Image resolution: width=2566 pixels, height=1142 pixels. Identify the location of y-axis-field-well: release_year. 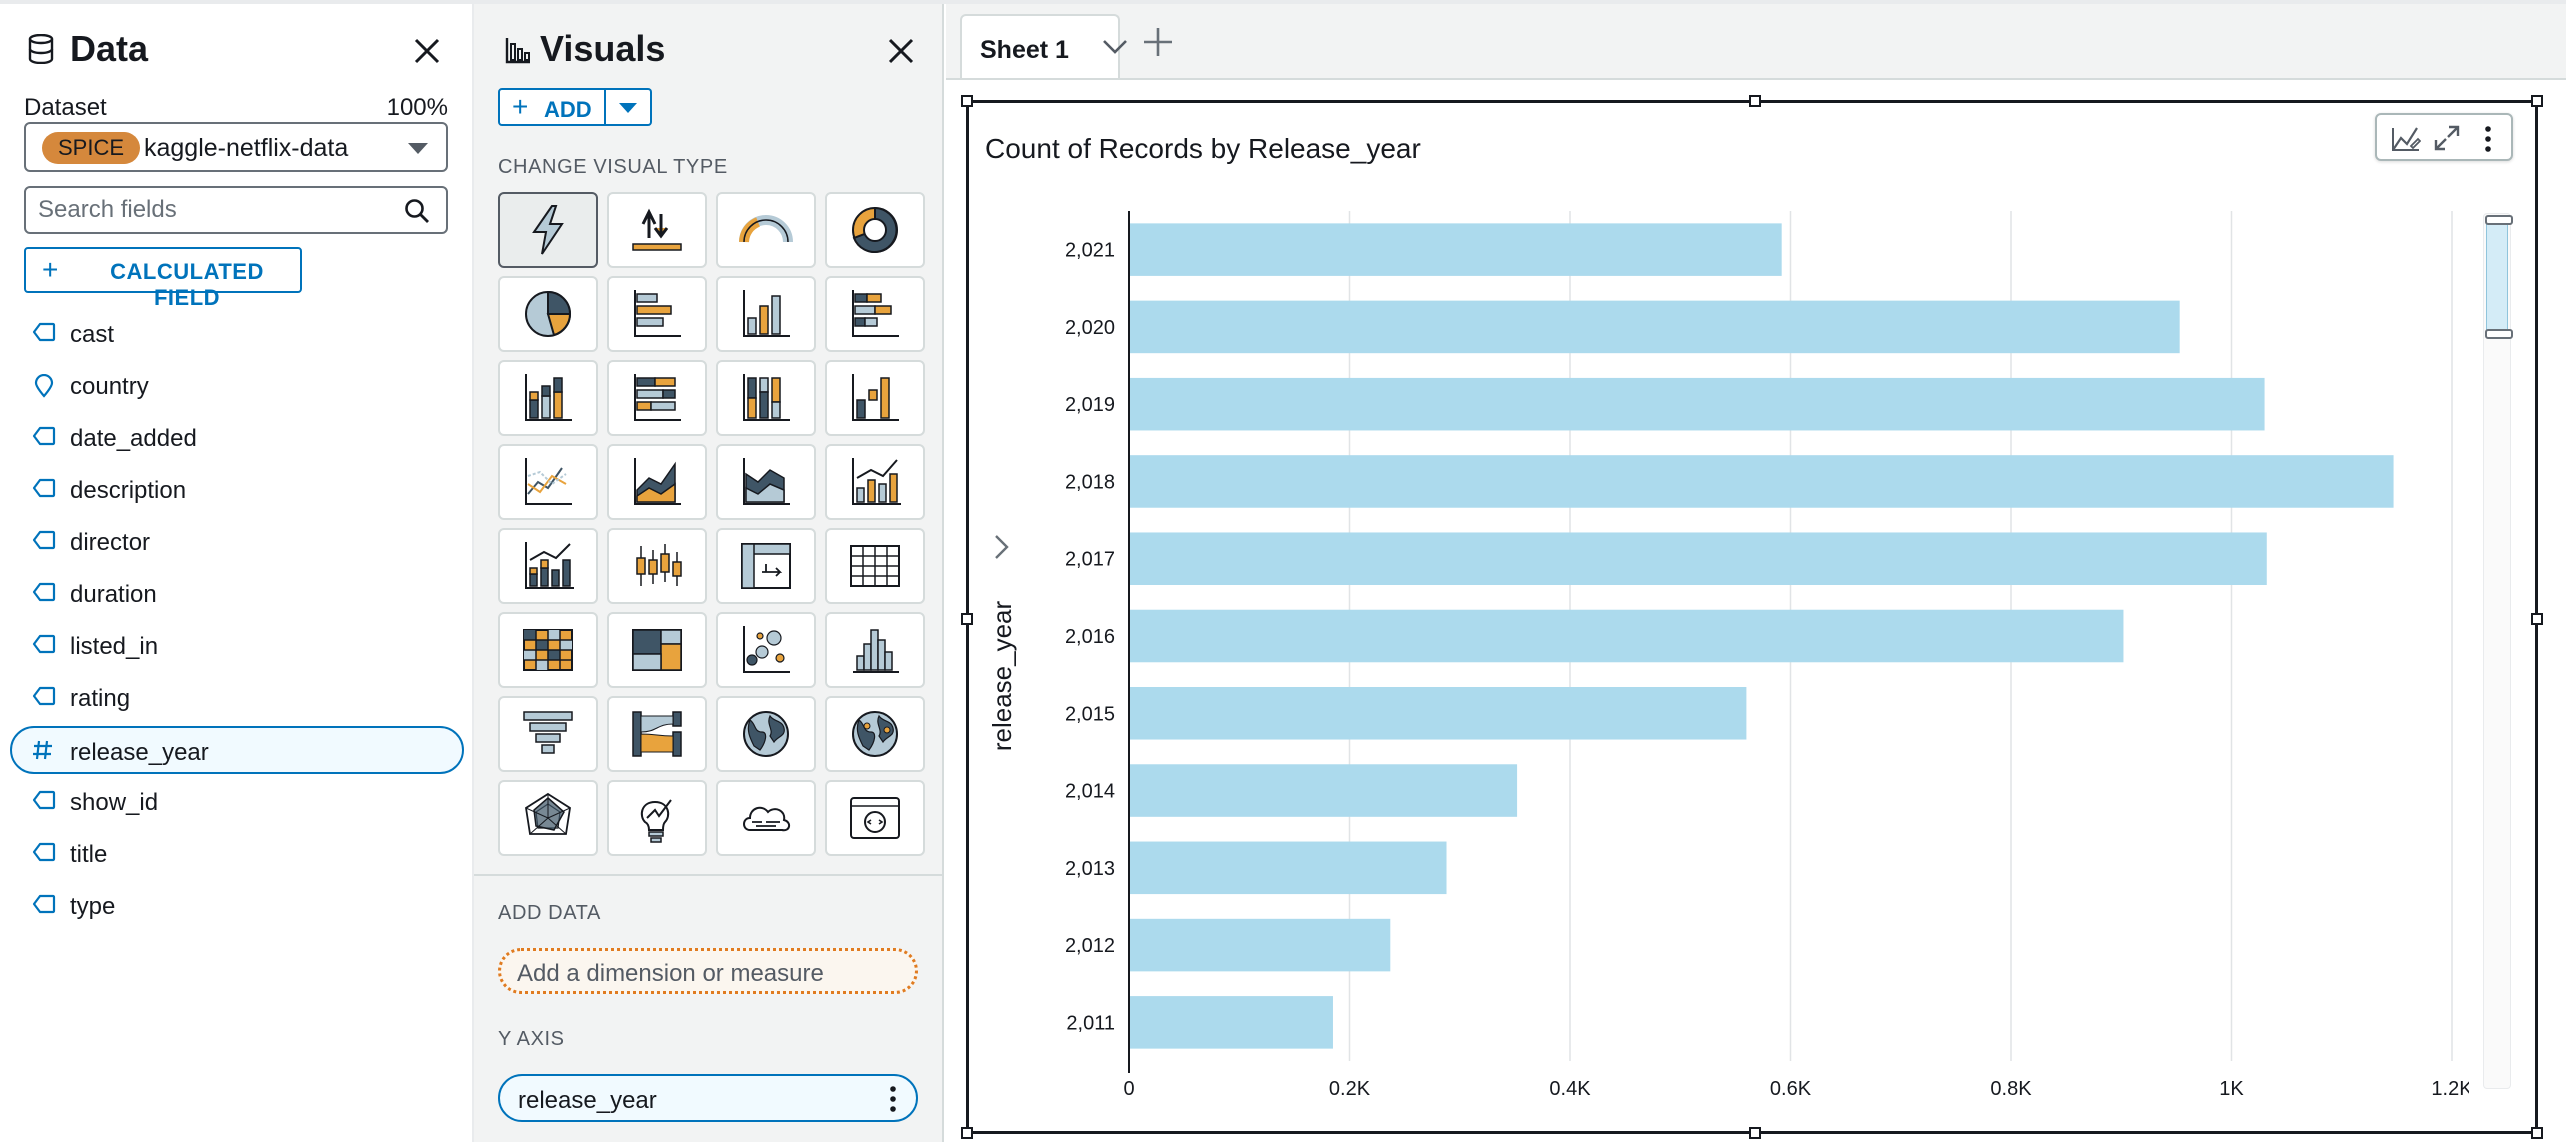
(708, 1098).